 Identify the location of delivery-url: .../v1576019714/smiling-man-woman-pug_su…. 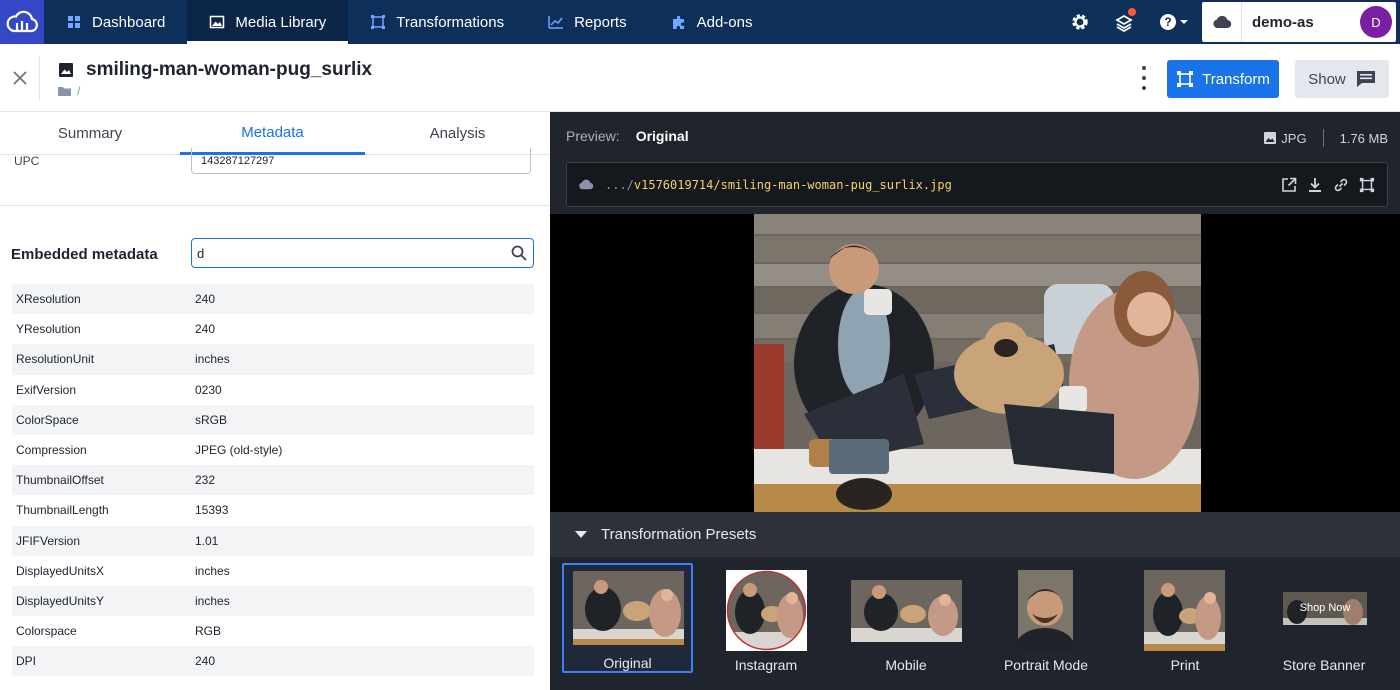
(943, 185).